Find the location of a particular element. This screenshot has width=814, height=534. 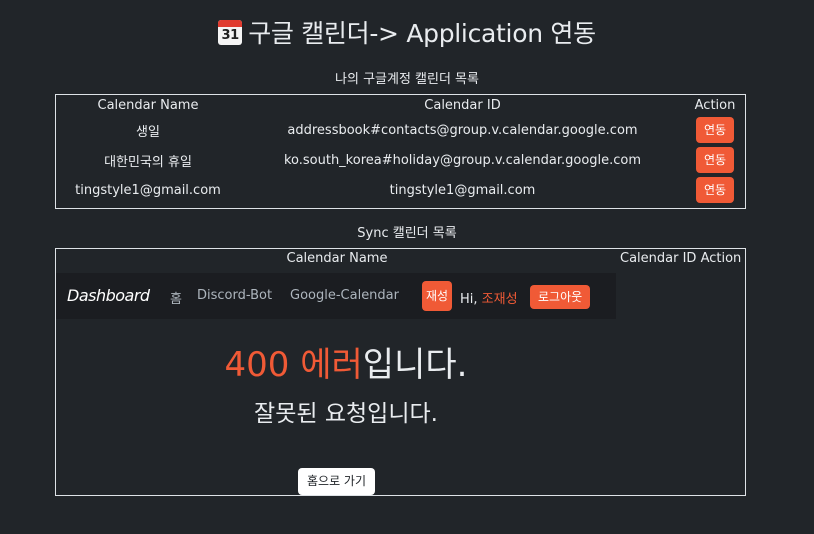

page-title: 31 구글 캘린더-> Application 연동 is located at coordinates (407, 32).